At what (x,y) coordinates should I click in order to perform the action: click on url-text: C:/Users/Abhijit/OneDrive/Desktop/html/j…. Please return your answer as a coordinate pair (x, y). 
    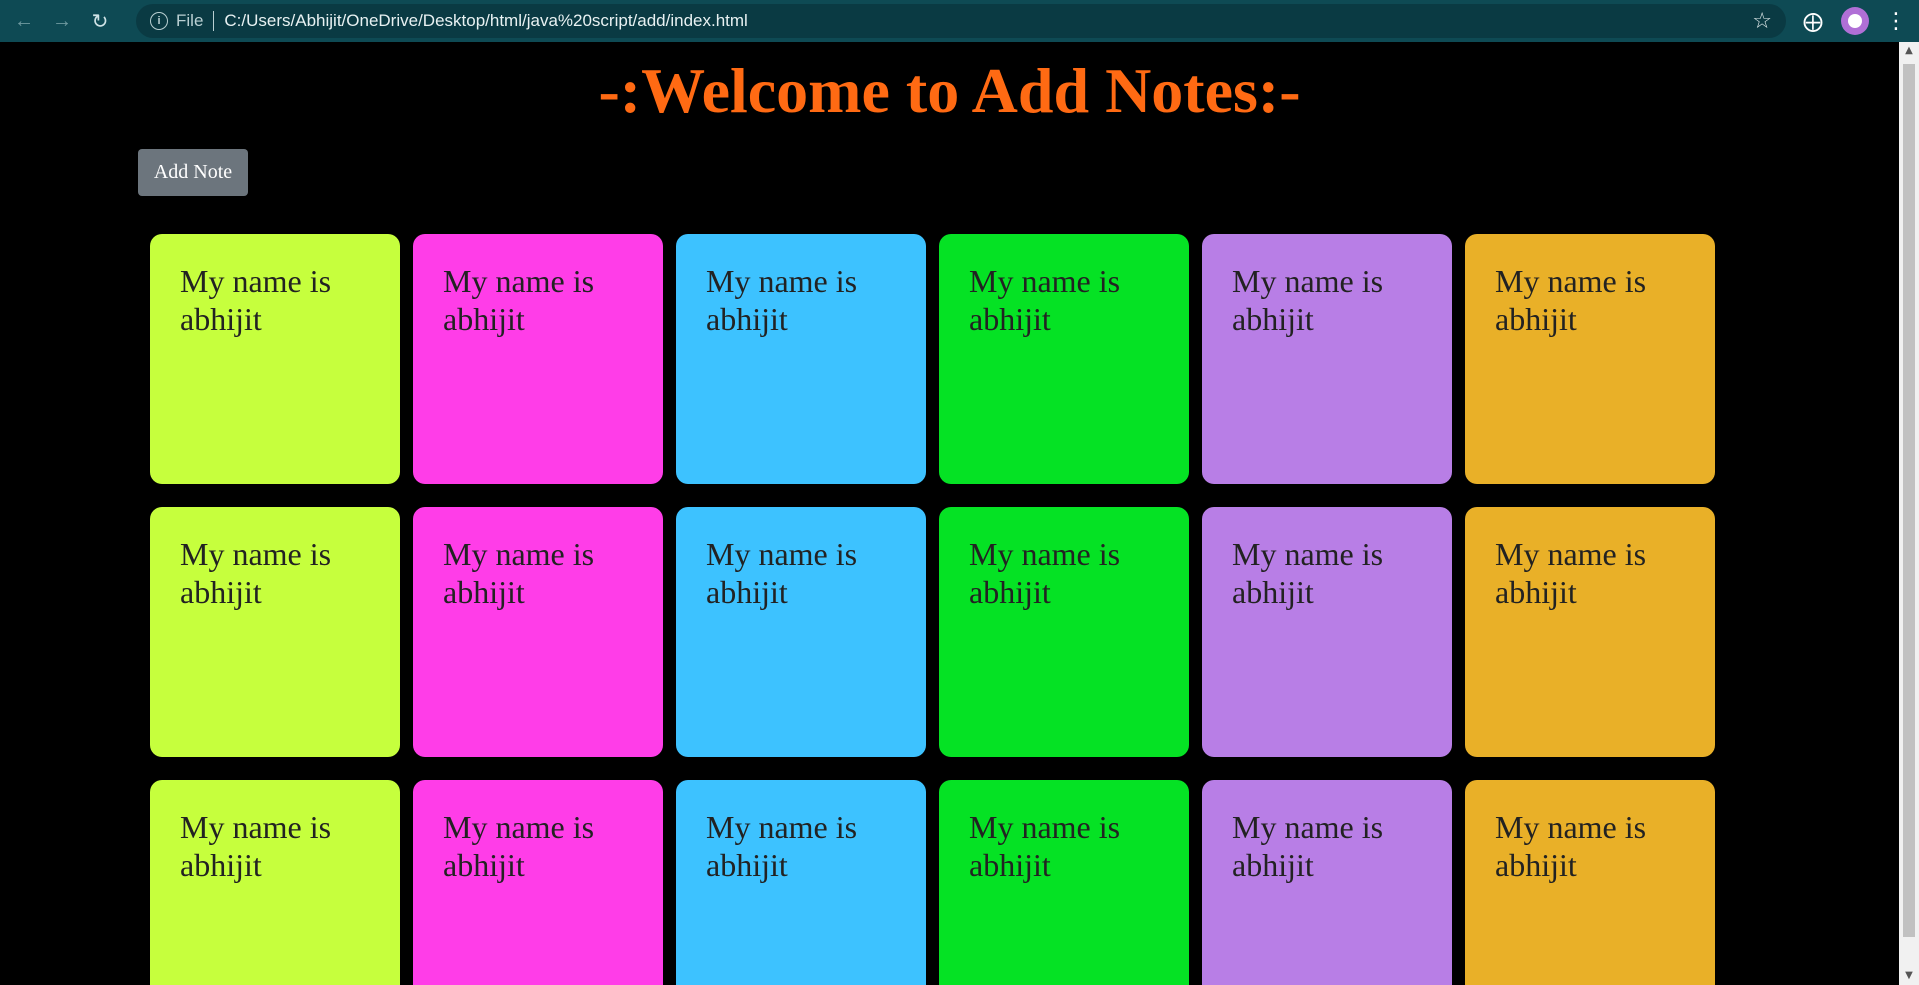
    Looking at the image, I should click on (485, 21).